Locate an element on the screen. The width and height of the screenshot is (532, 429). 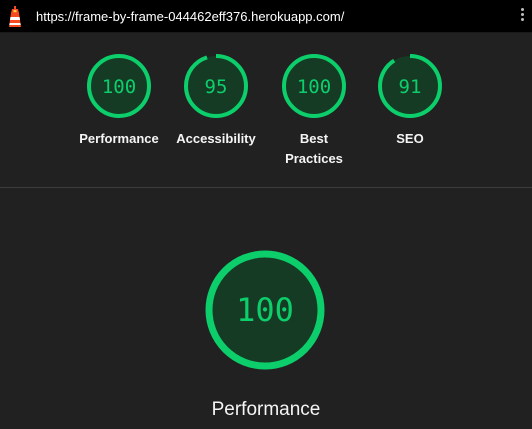
gauge-accessibility: 95 Accessibility is located at coordinates (216, 101).